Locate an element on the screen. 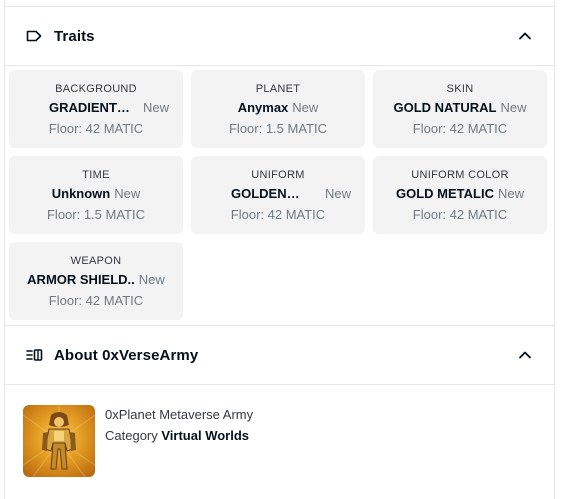 The height and width of the screenshot is (499, 563). trait-value: Anymax is located at coordinates (263, 107).